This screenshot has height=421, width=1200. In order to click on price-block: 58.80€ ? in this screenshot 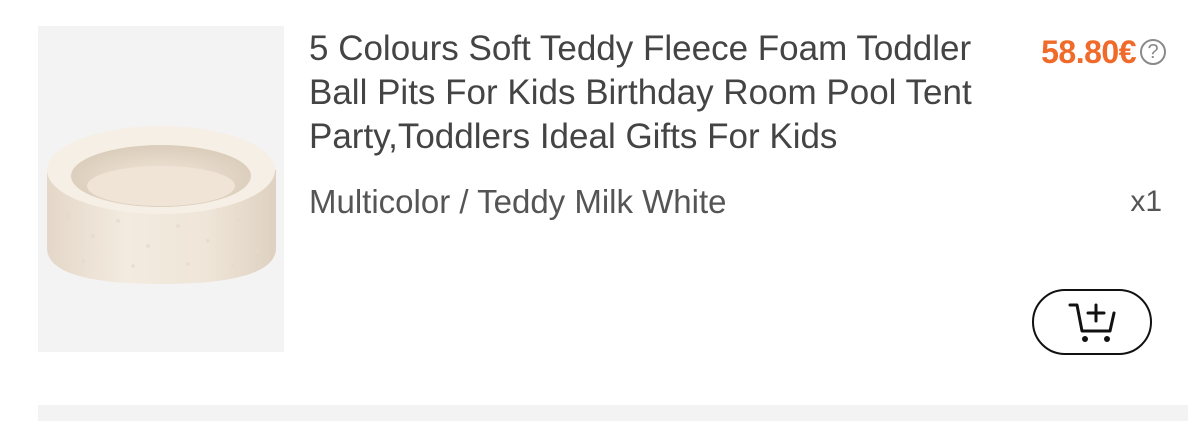, I will do `click(1103, 52)`.